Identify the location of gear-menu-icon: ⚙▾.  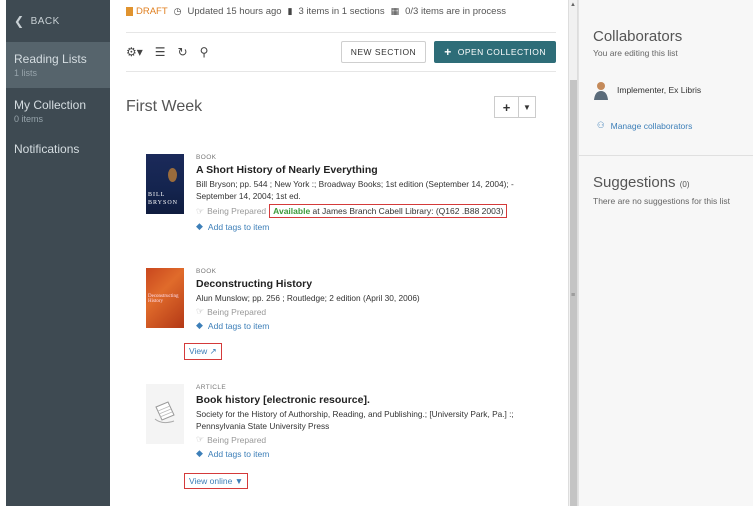
(134, 52).